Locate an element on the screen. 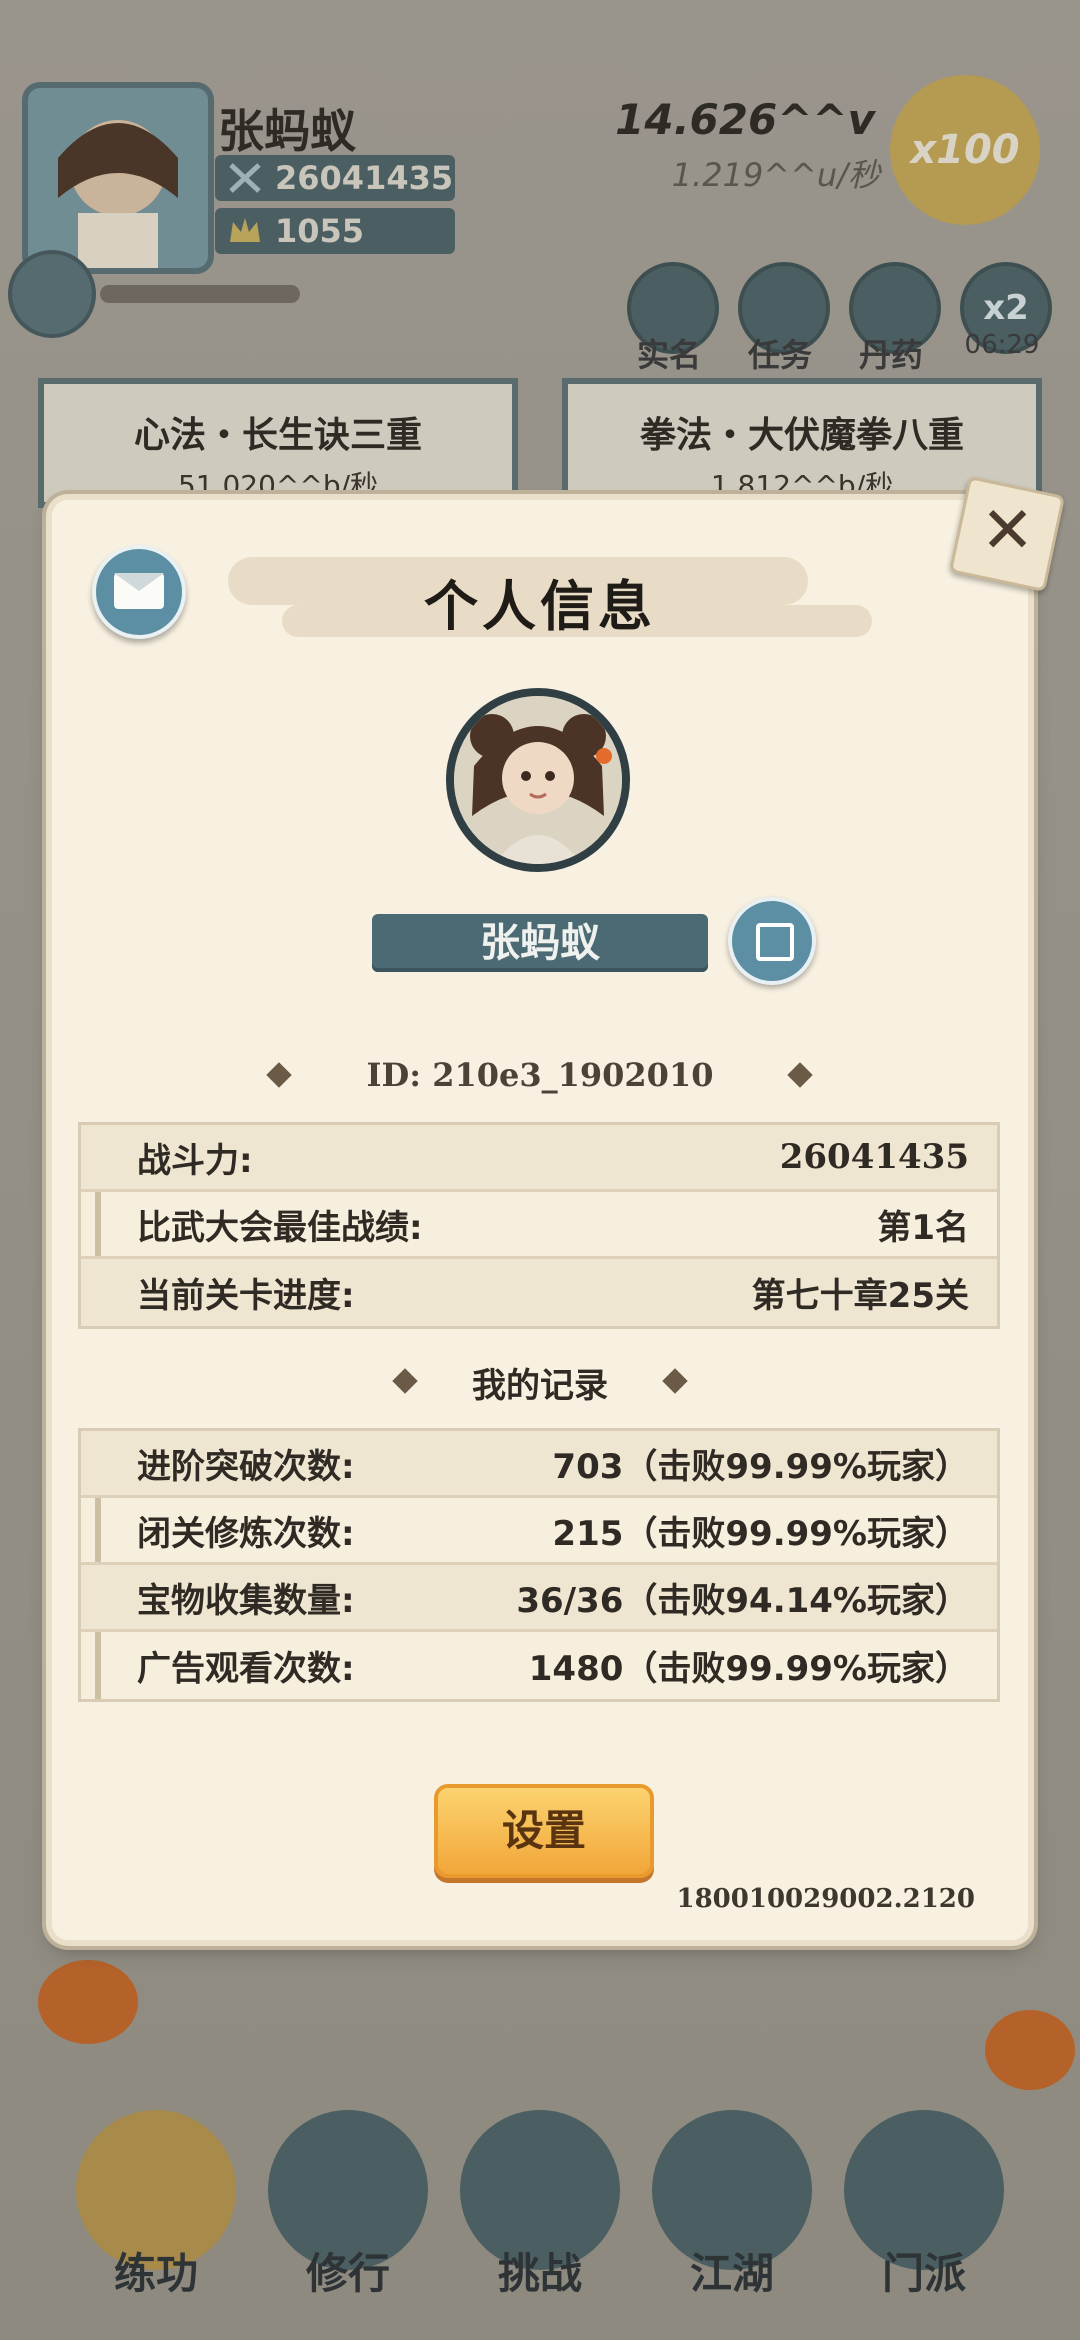 This screenshot has width=1080, height=2340. settings-label: 设置 is located at coordinates (543, 1830).